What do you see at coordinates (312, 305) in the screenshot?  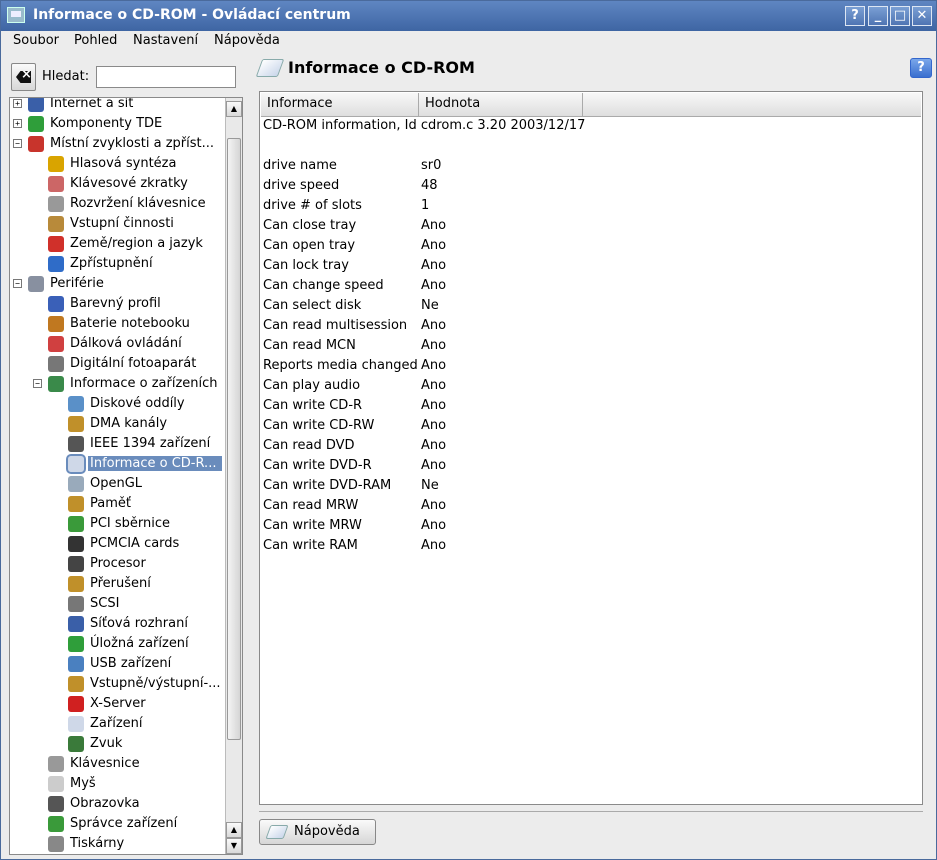 I see `info-key: Can select disk` at bounding box center [312, 305].